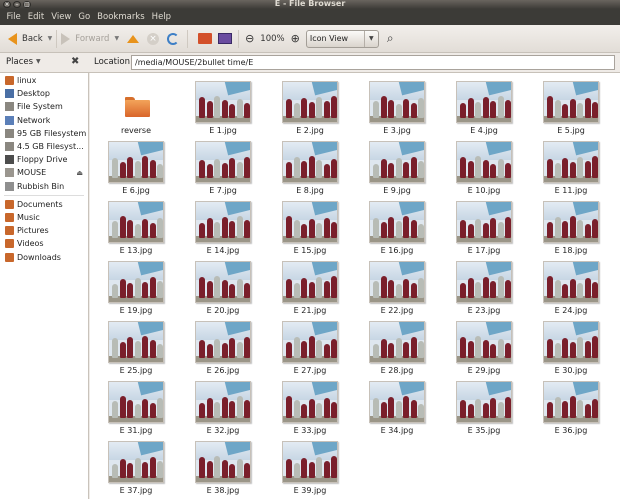 This screenshot has width=620, height=499. Describe the element at coordinates (310, 465) in the screenshot. I see `file-item: E 39.jpg` at that location.